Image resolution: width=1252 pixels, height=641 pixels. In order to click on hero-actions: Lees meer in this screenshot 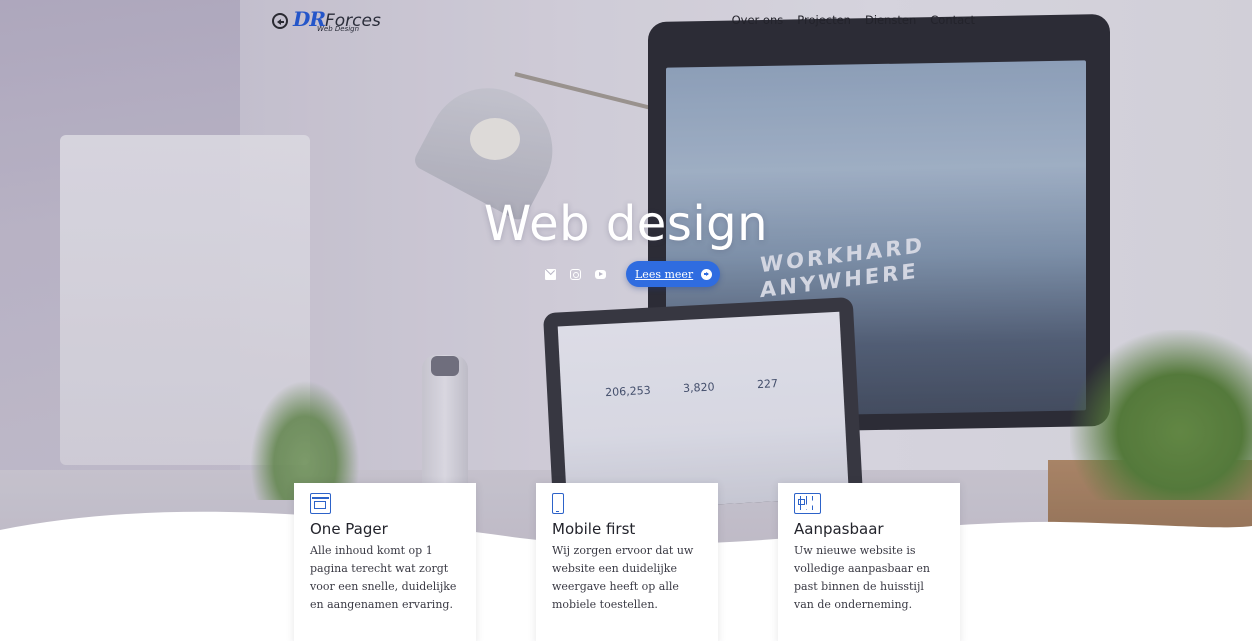, I will do `click(633, 274)`.